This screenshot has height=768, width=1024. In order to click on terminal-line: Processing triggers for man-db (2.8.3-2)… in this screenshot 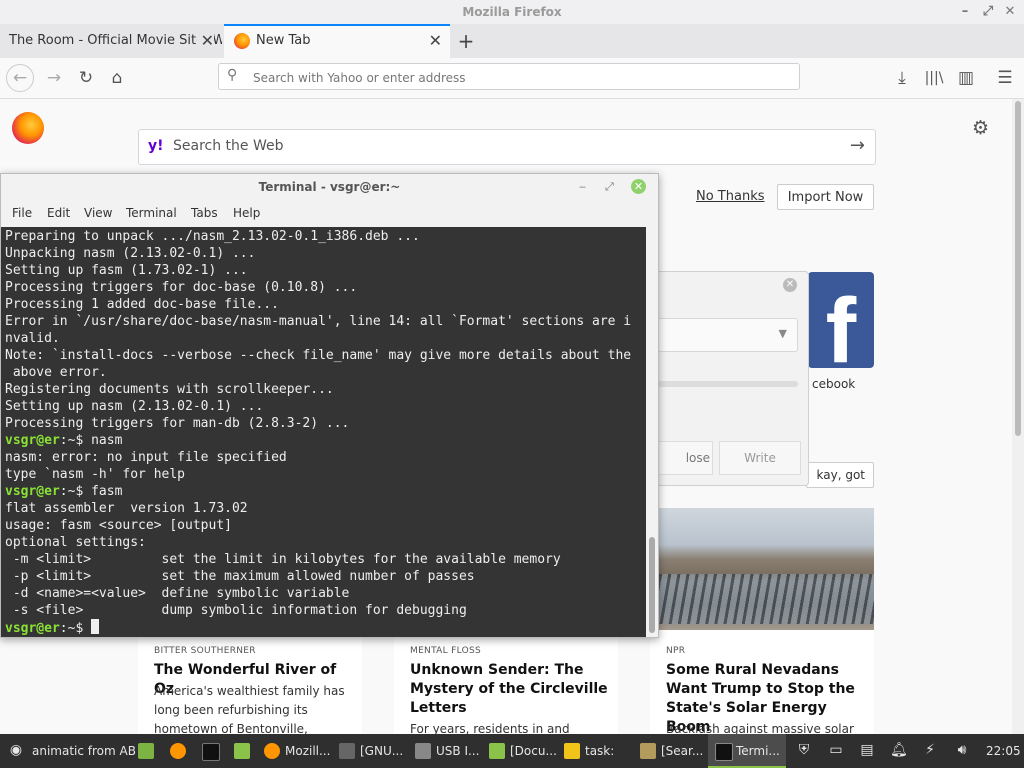, I will do `click(318, 423)`.